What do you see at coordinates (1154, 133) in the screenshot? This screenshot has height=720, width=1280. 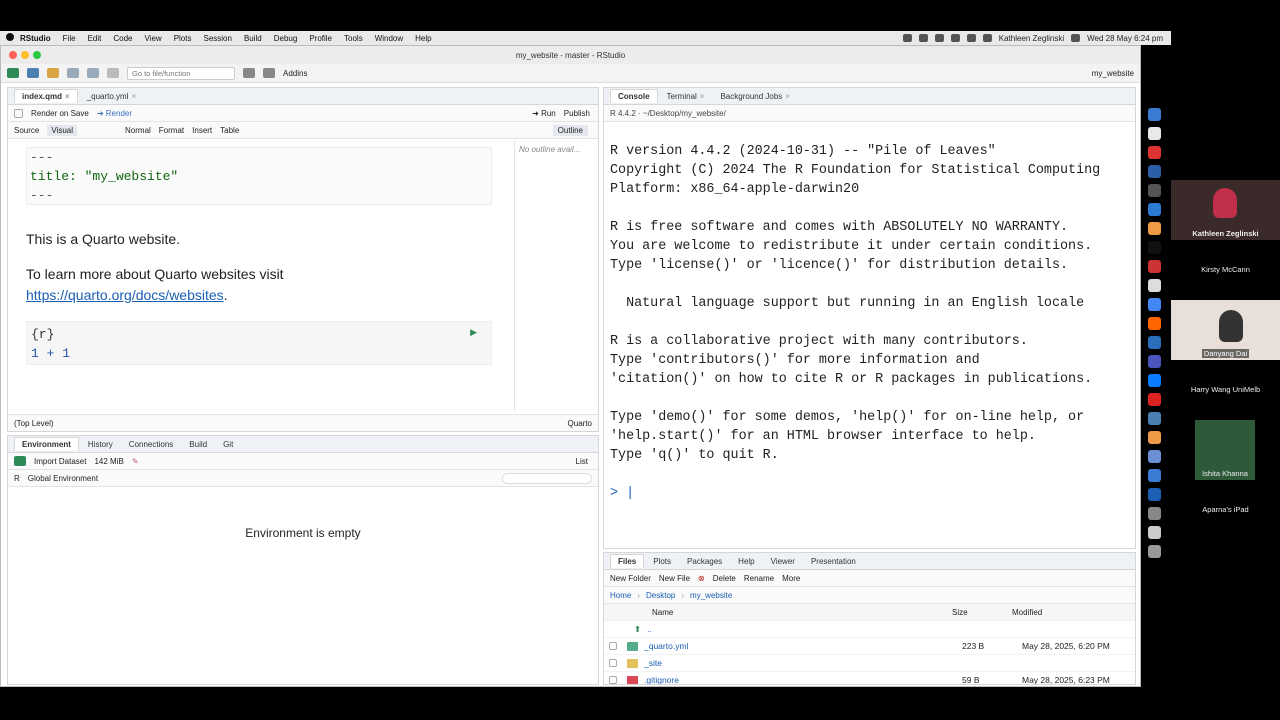 I see `launchpad-icon` at bounding box center [1154, 133].